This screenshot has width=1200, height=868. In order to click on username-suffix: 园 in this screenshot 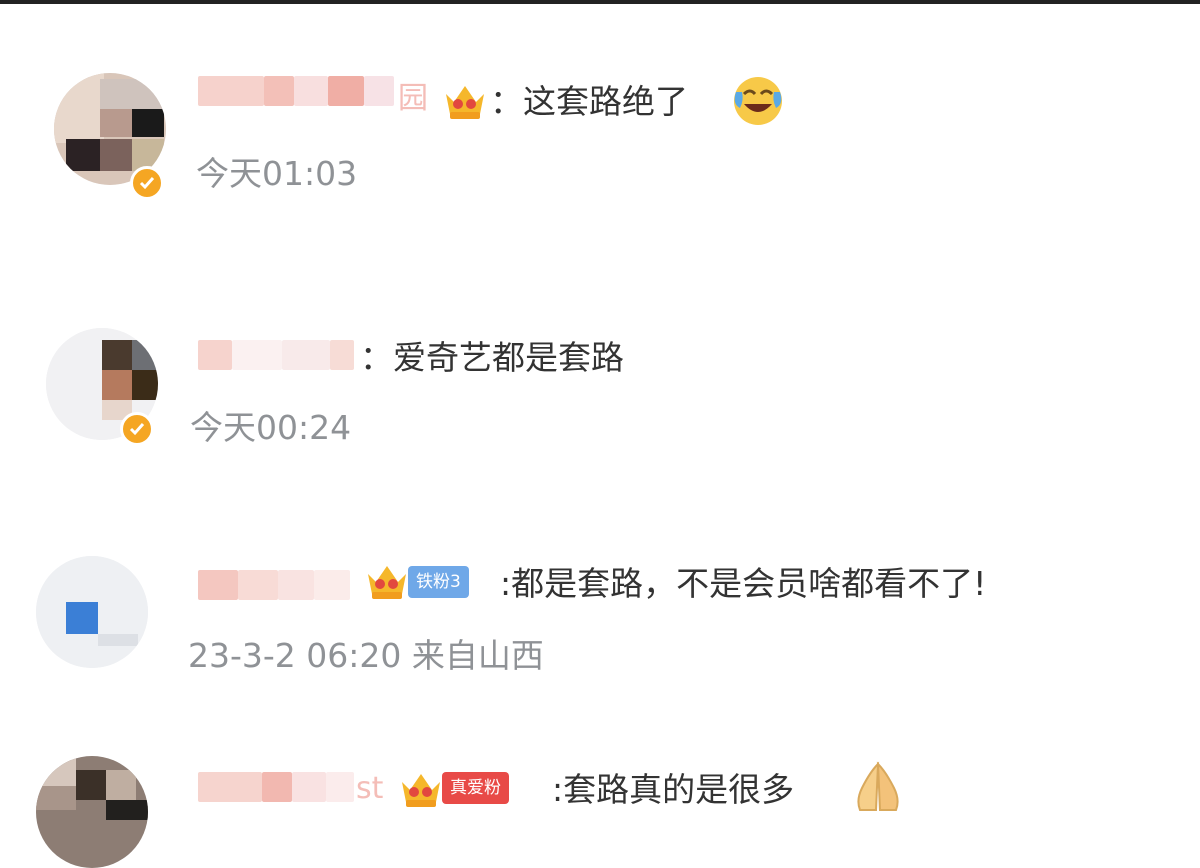, I will do `click(413, 98)`.